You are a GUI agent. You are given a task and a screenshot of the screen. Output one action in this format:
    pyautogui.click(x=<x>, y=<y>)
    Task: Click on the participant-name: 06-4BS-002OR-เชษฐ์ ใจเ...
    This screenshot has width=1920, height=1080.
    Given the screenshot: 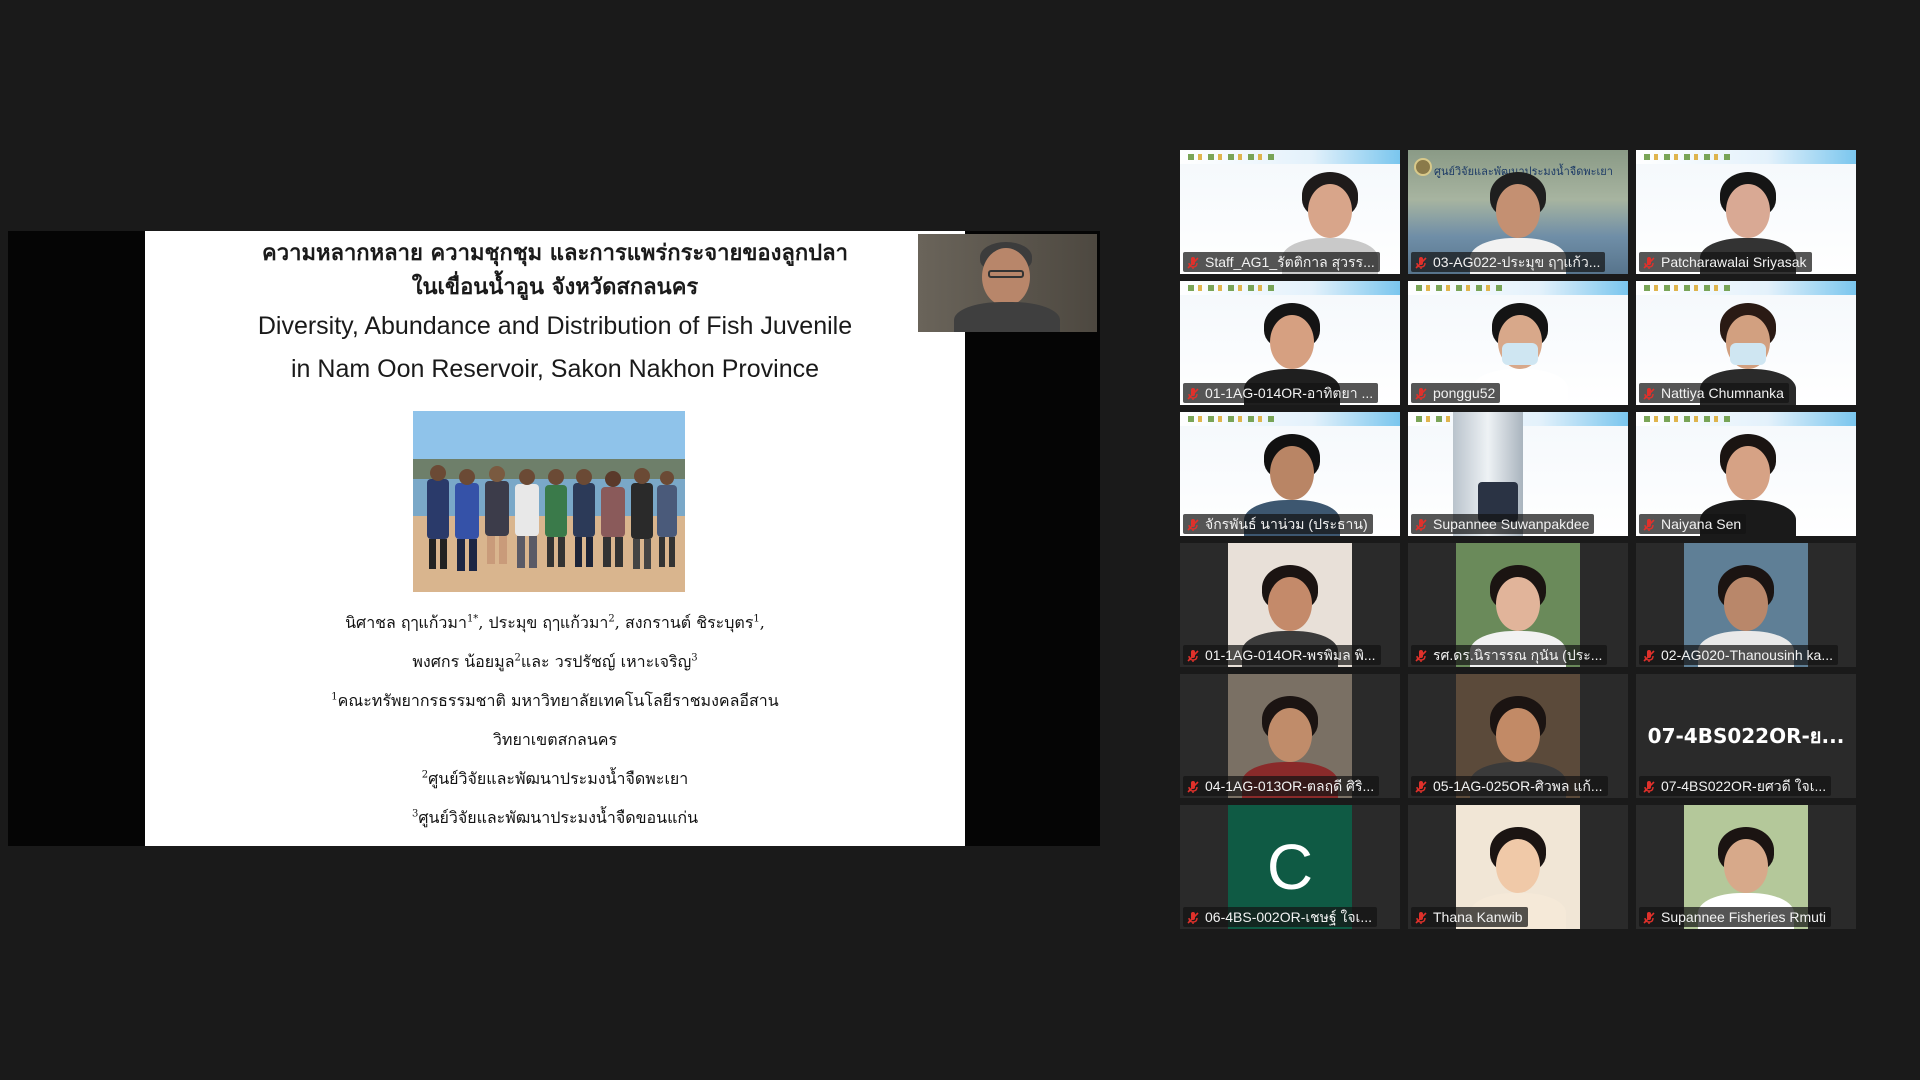 What is the action you would take?
    pyautogui.click(x=1280, y=917)
    